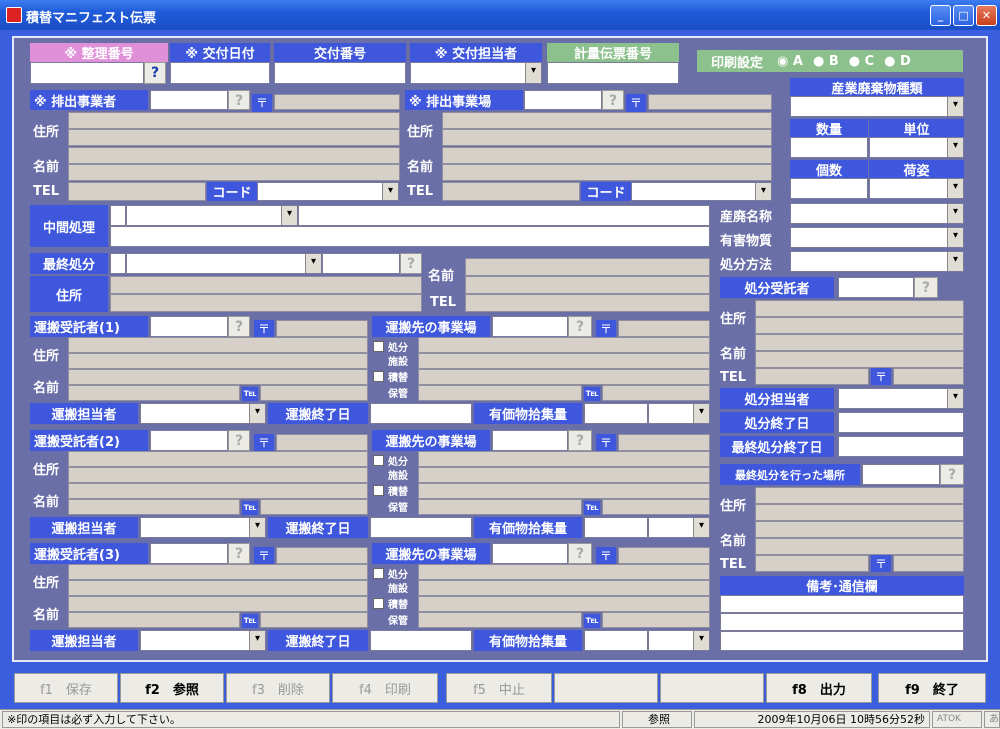 This screenshot has height=729, width=1000. I want to click on jutakusha-input, so click(876, 287).